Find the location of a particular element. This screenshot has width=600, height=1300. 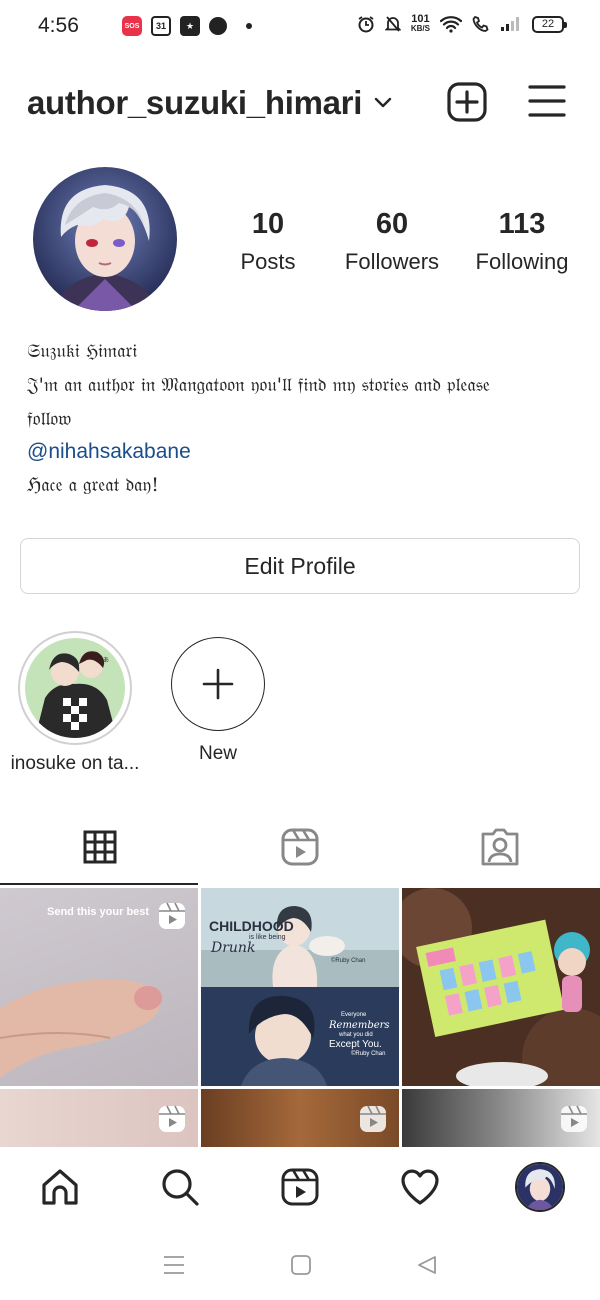

nav-search is located at coordinates (180, 1187).